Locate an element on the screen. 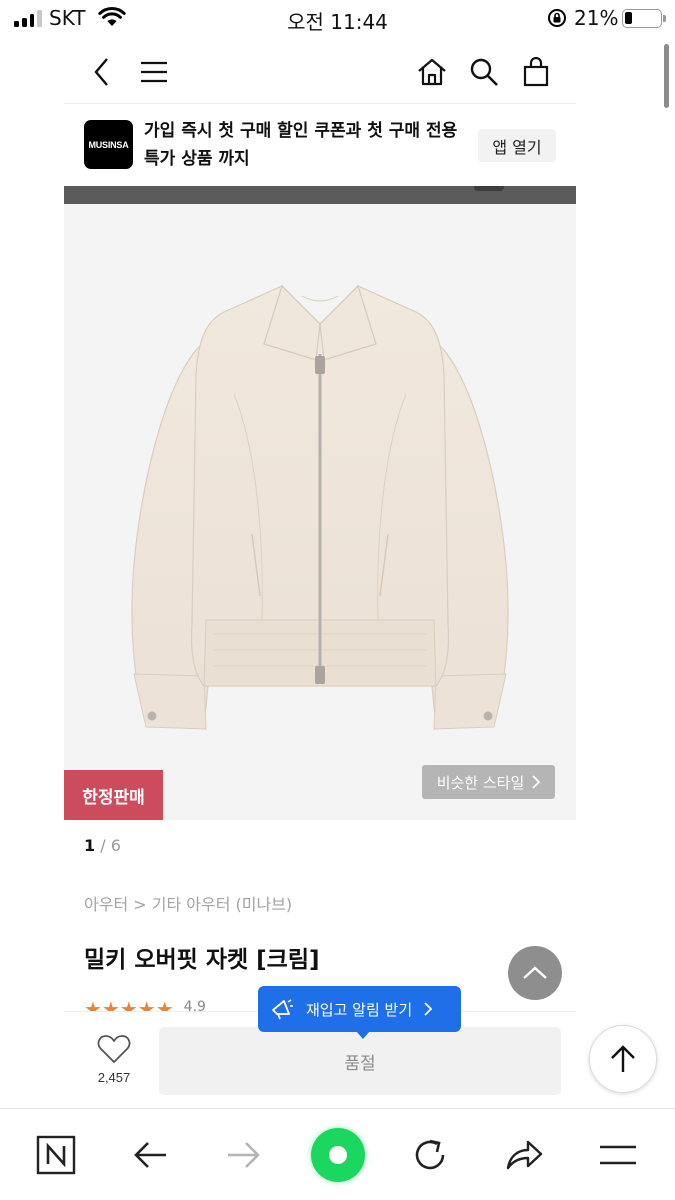  share-button is located at coordinates (524, 1155).